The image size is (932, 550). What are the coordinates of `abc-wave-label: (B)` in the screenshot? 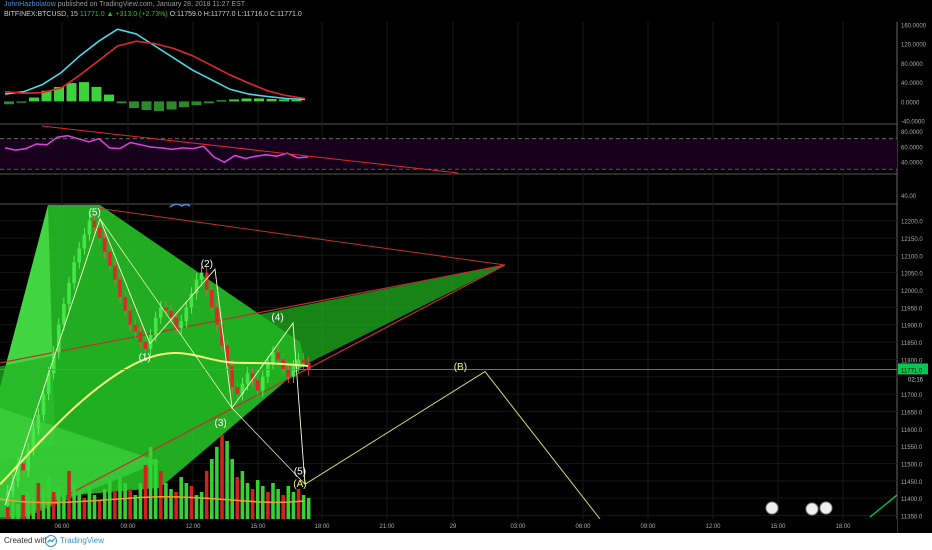 It's located at (460, 367).